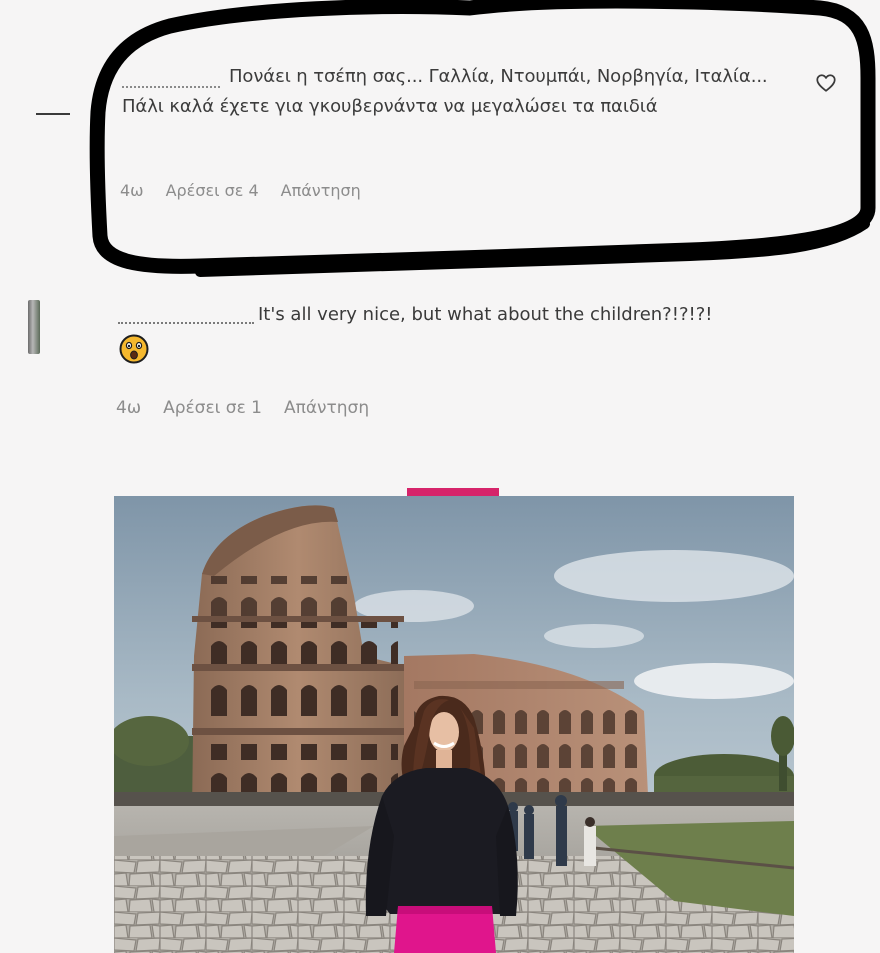  I want to click on comment-meta: 4ω Αρέσει σε 4 Απάντηση, so click(240, 190).